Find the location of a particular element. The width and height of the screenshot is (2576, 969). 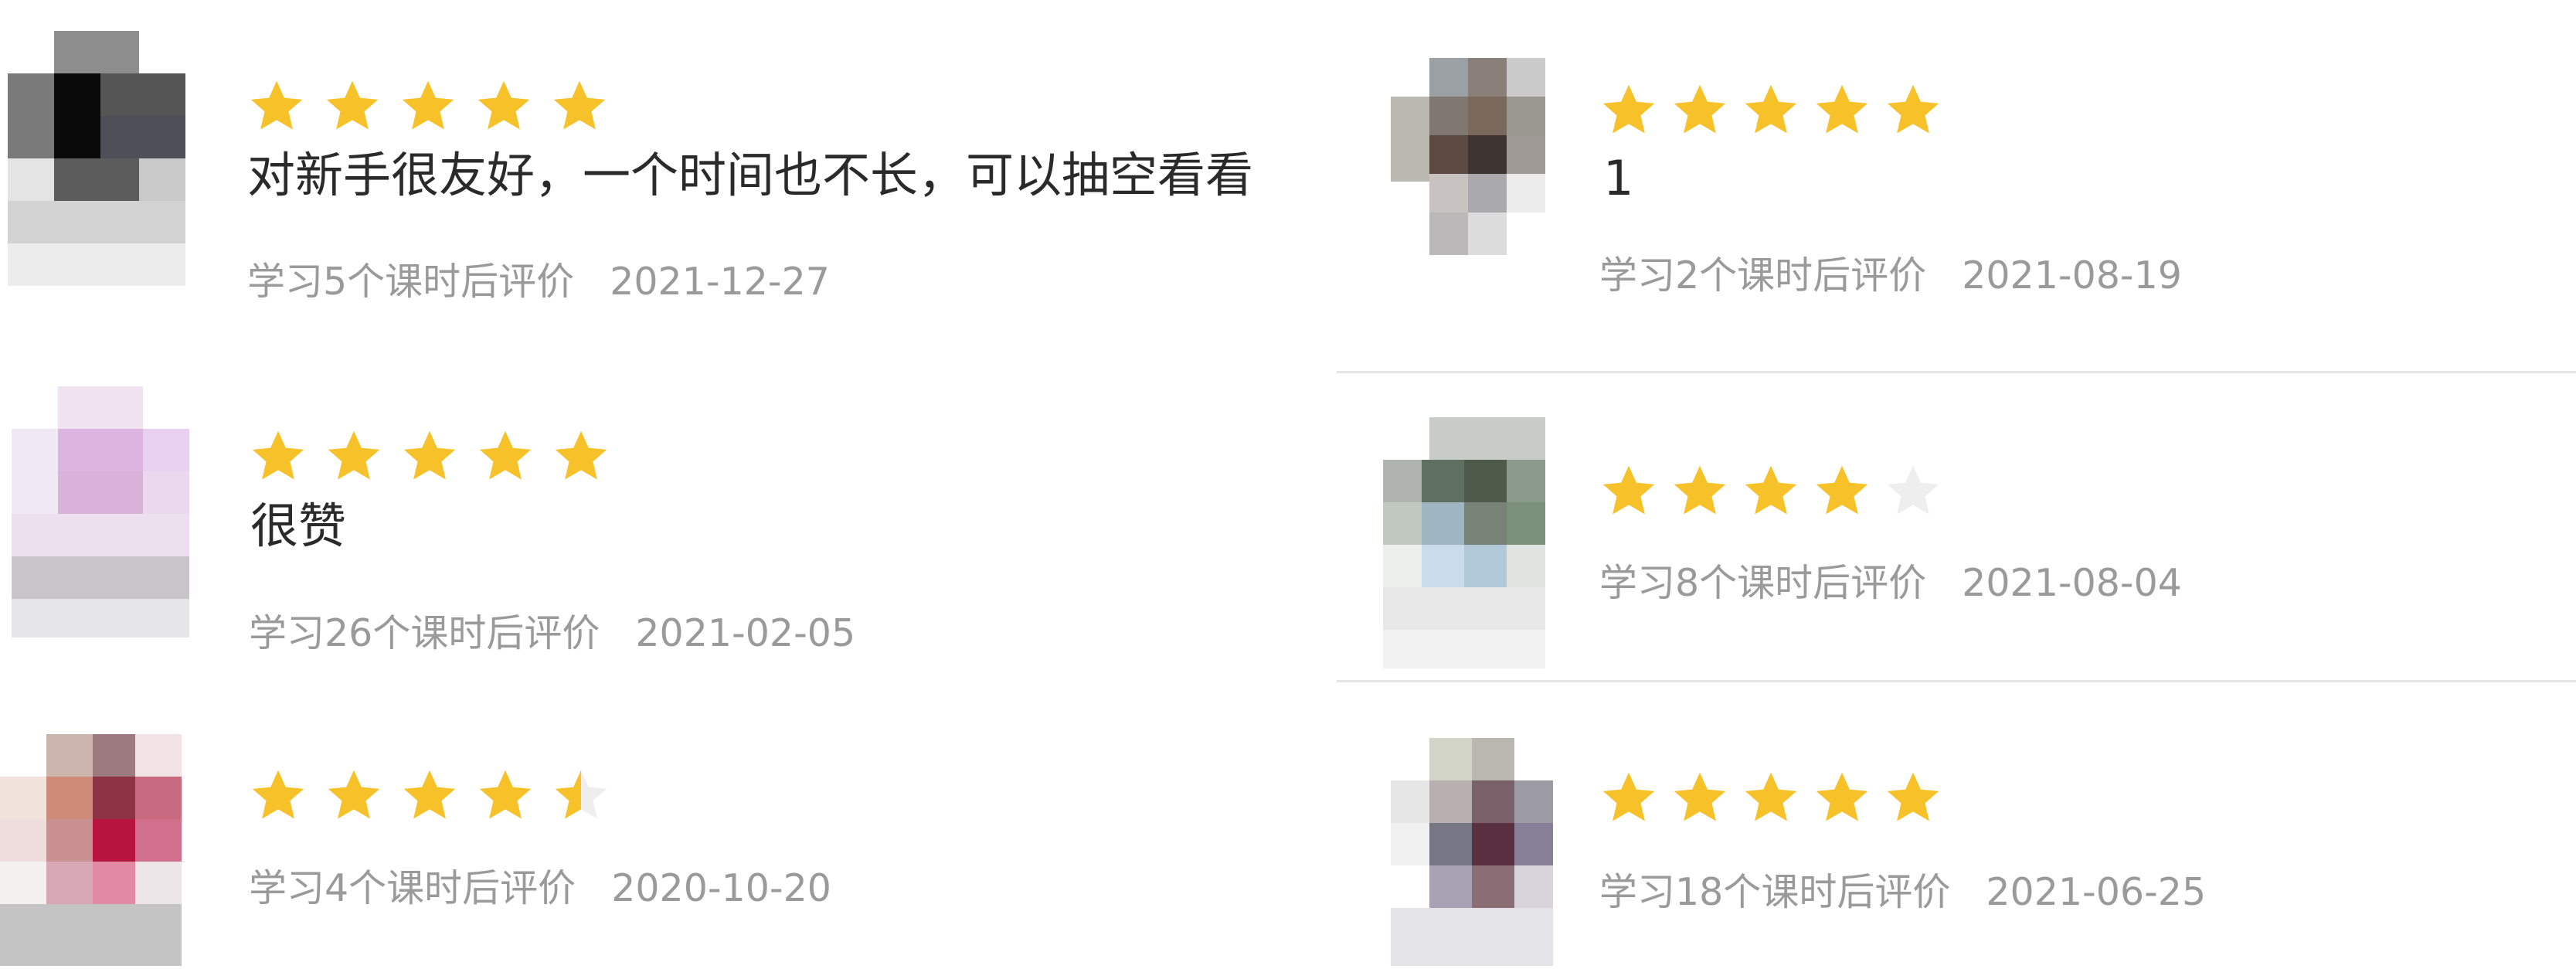

review-meta: 学习4个课时后评价 2020-10-20 is located at coordinates (540, 888).